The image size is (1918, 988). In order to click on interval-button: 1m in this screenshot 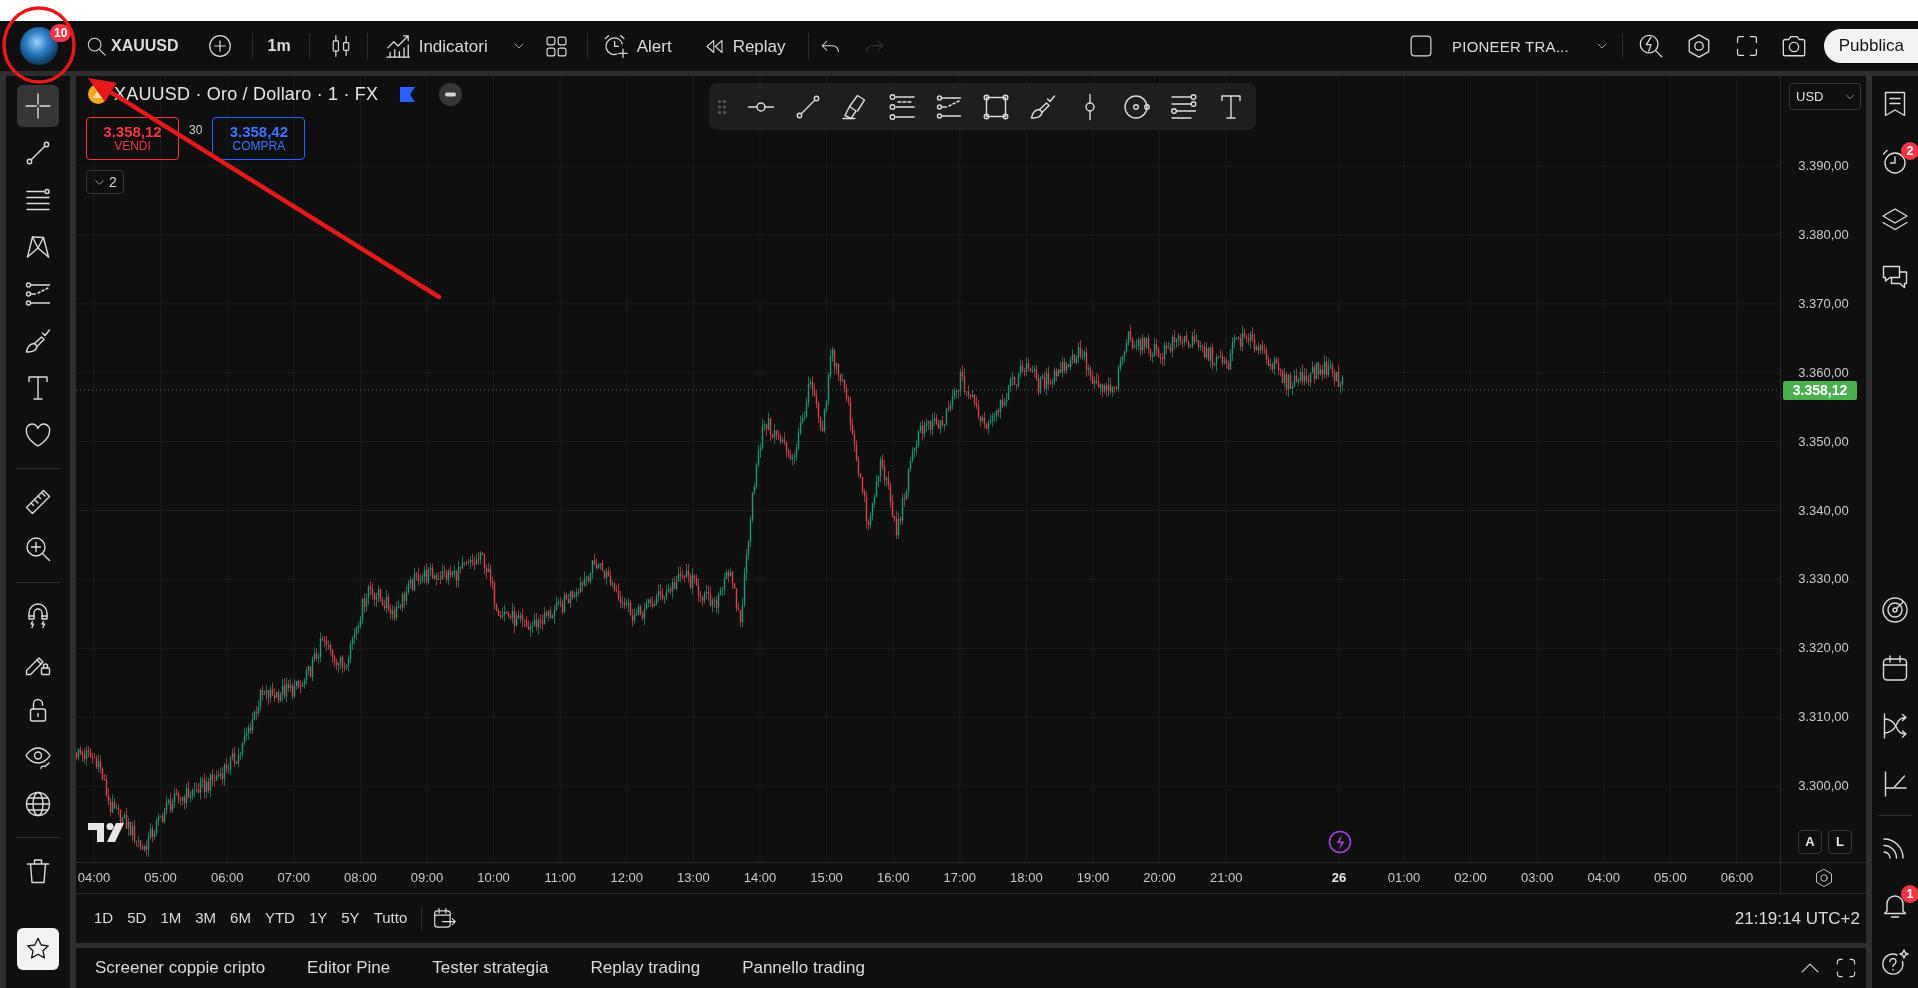, I will do `click(279, 46)`.